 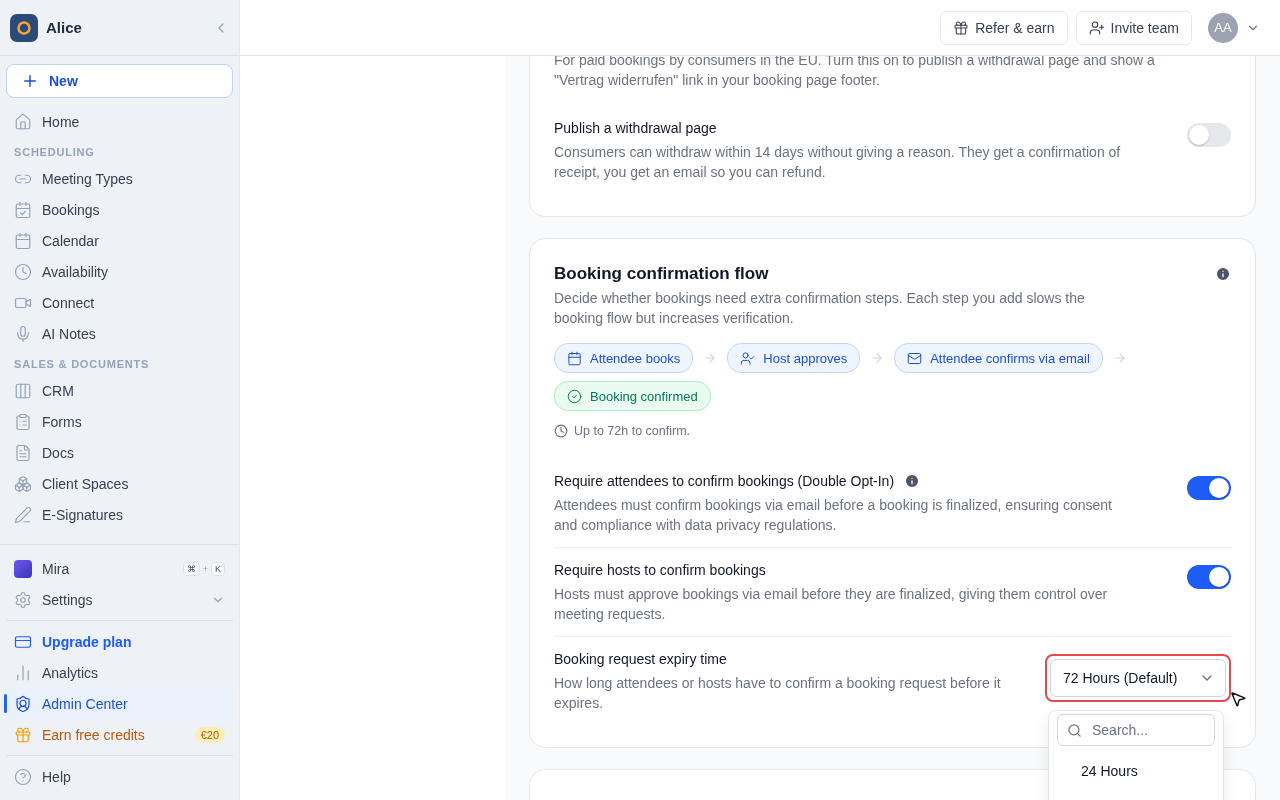 What do you see at coordinates (1133, 27) in the screenshot?
I see `header-button: Invite team` at bounding box center [1133, 27].